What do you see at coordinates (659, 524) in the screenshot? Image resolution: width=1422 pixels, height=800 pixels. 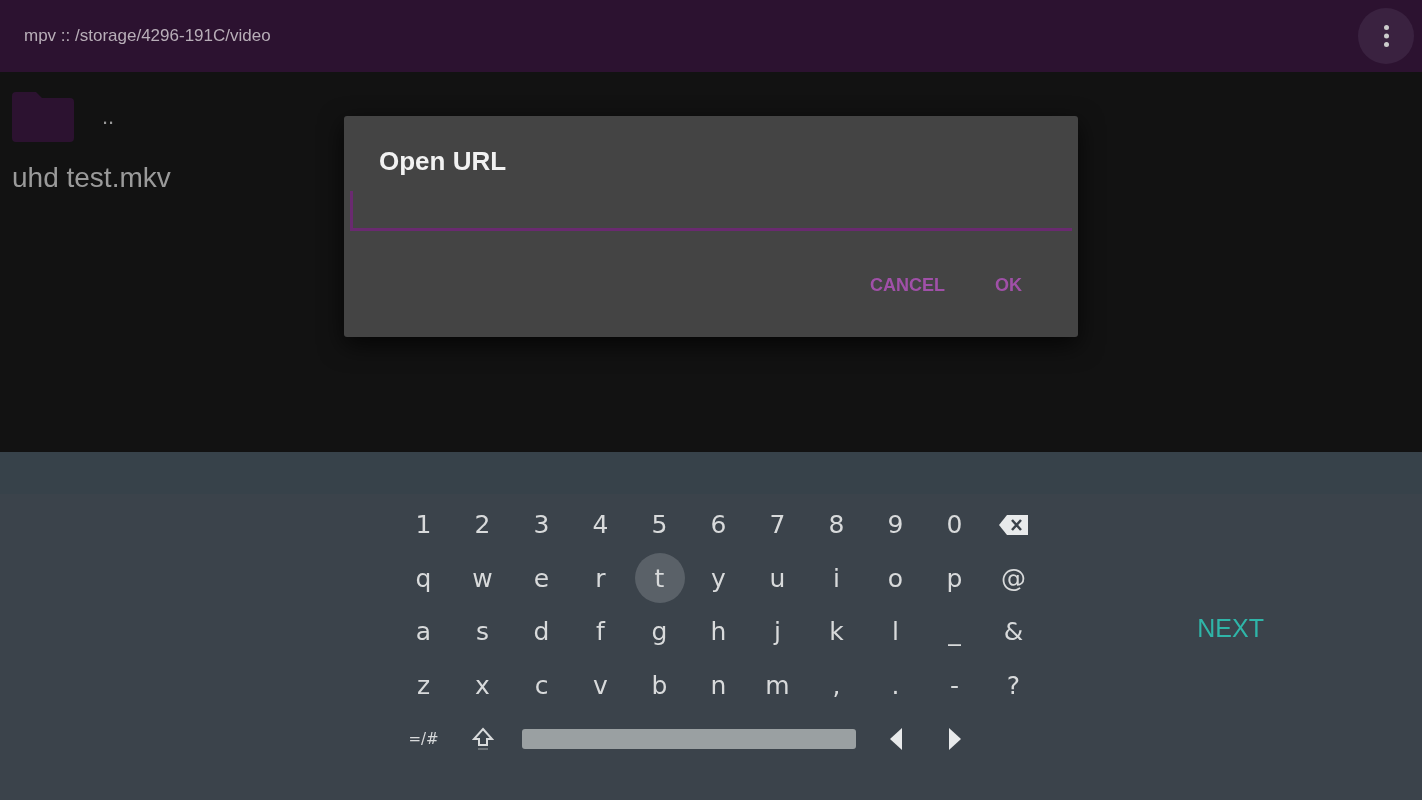 I see `keyboard-key: 5` at bounding box center [659, 524].